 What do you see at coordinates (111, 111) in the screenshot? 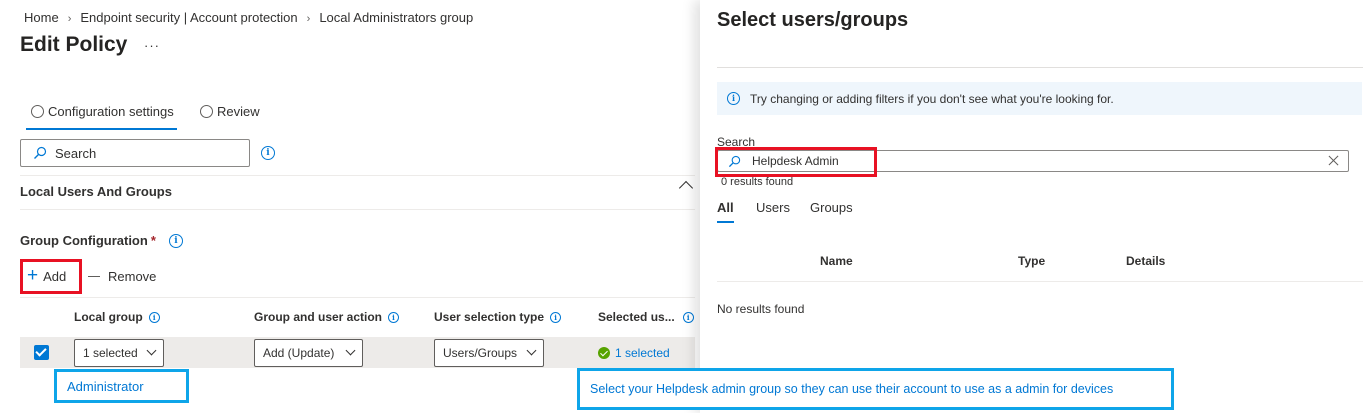
I see `tab-label: Configuration settings` at bounding box center [111, 111].